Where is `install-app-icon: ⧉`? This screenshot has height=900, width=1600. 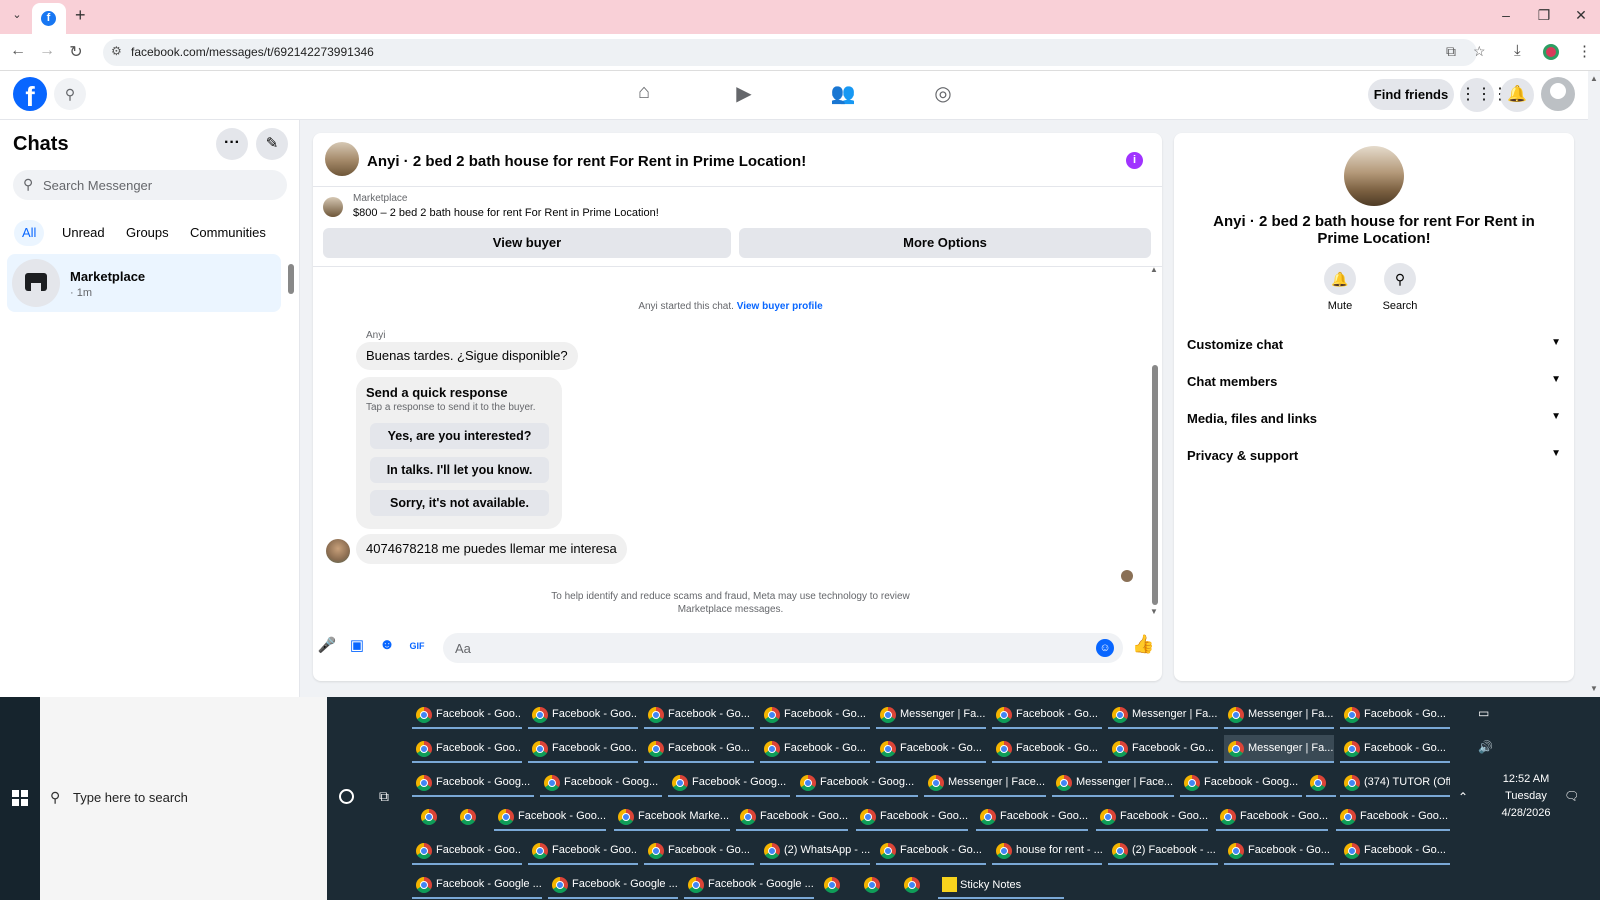 install-app-icon: ⧉ is located at coordinates (1451, 51).